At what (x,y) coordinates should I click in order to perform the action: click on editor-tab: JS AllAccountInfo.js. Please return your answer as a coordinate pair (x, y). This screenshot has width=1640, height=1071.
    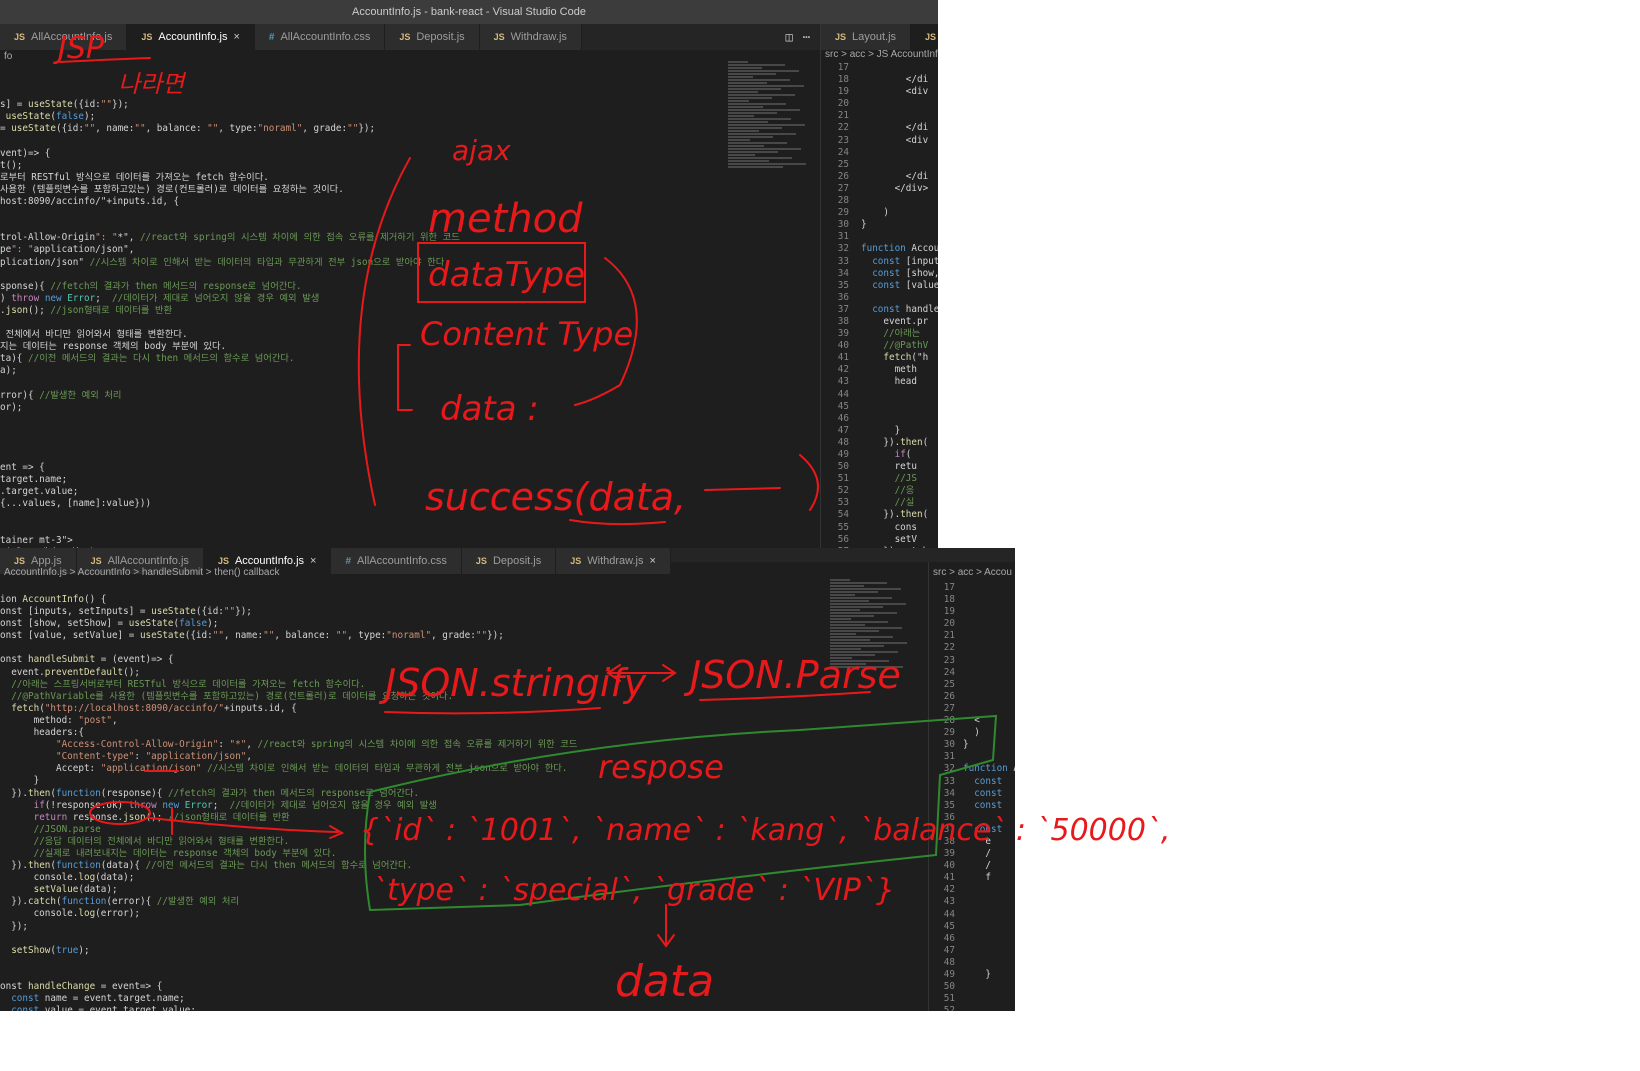
    Looking at the image, I should click on (64, 37).